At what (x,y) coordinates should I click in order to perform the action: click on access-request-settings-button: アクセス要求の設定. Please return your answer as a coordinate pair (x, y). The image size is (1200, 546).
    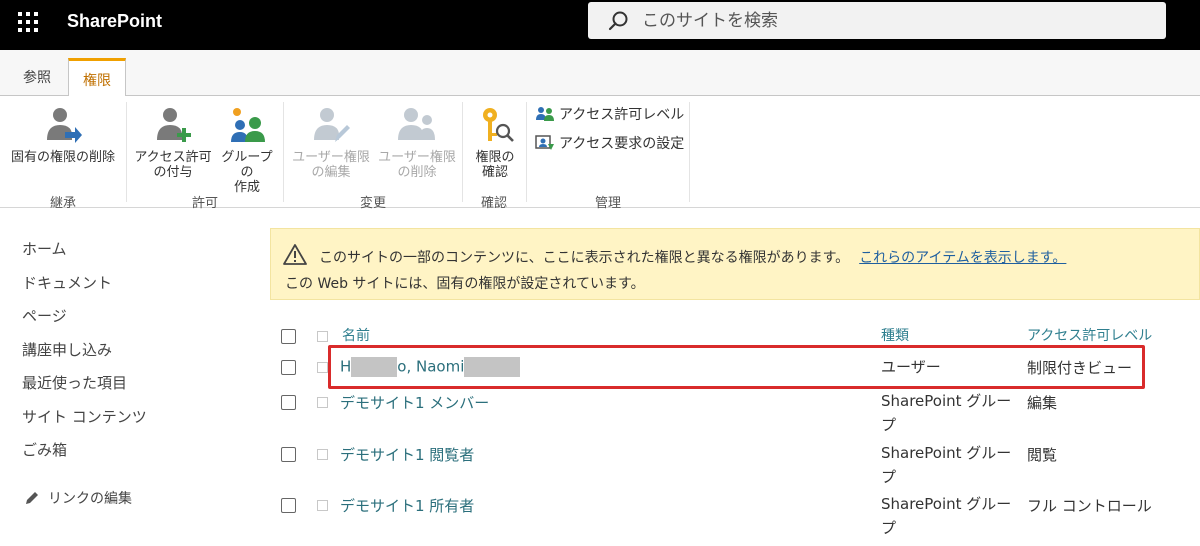
    Looking at the image, I should click on (609, 143).